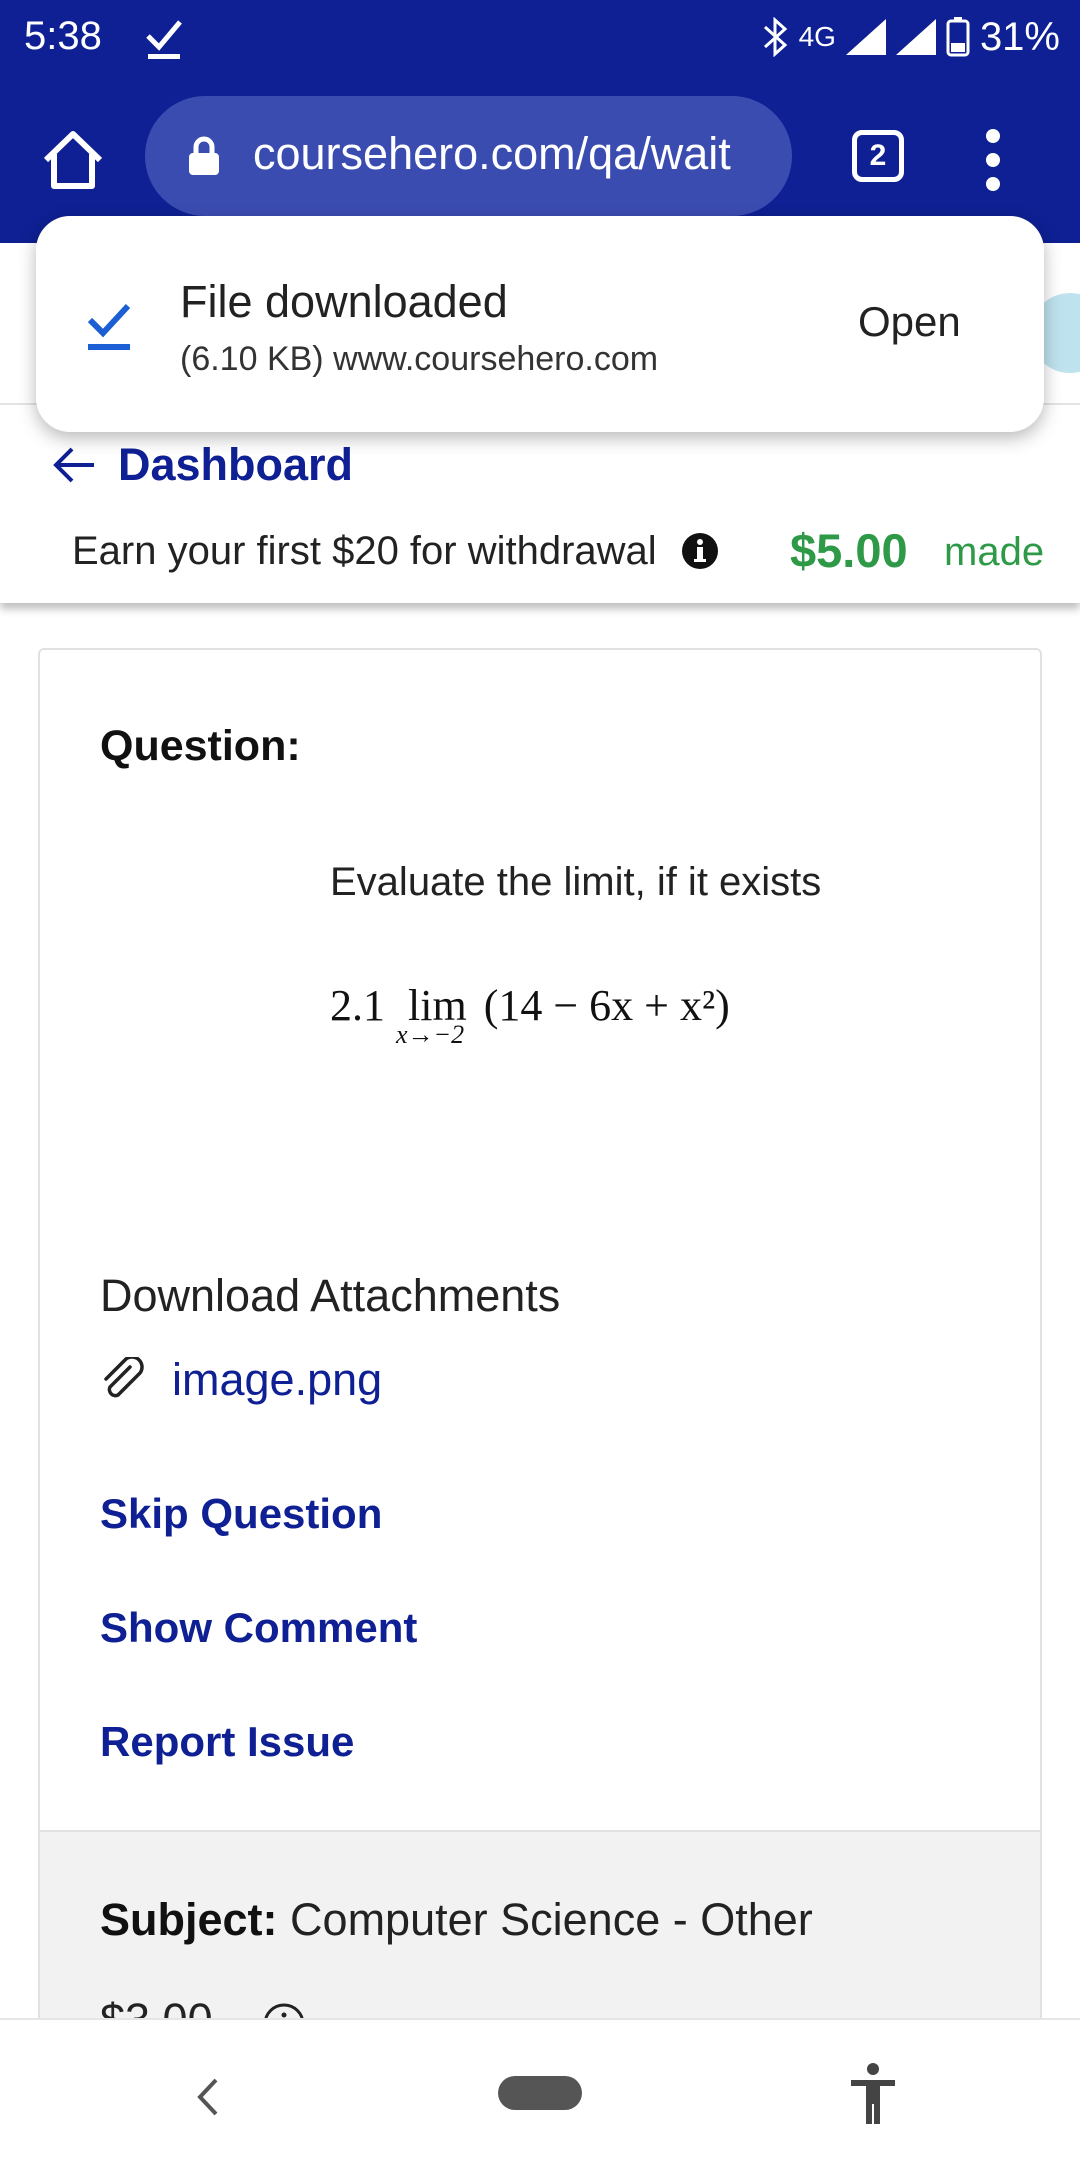  Describe the element at coordinates (430, 1034) in the screenshot. I see `limit-subscript: x→−2` at that location.